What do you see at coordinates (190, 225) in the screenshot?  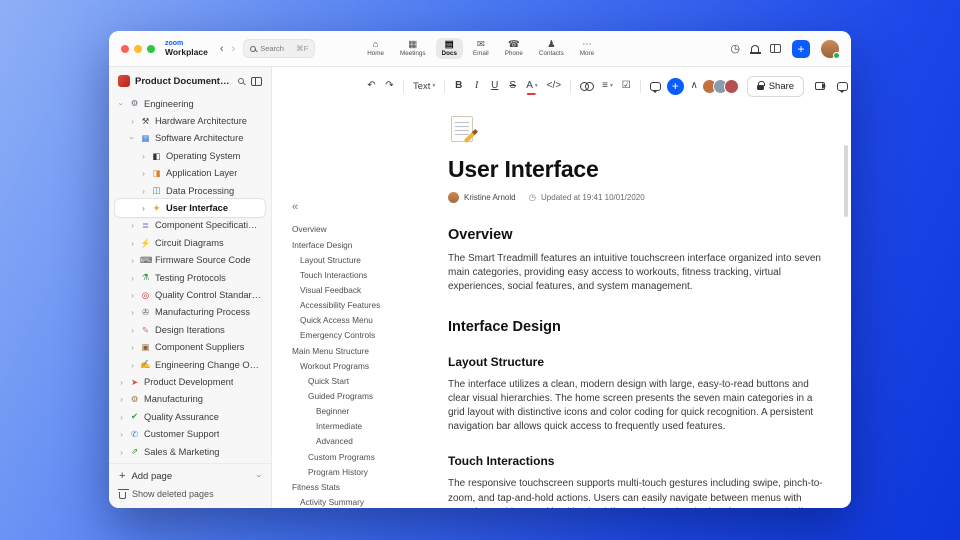 I see `sidebar-item-component-specifications: › ≣ Component Specifications` at bounding box center [190, 225].